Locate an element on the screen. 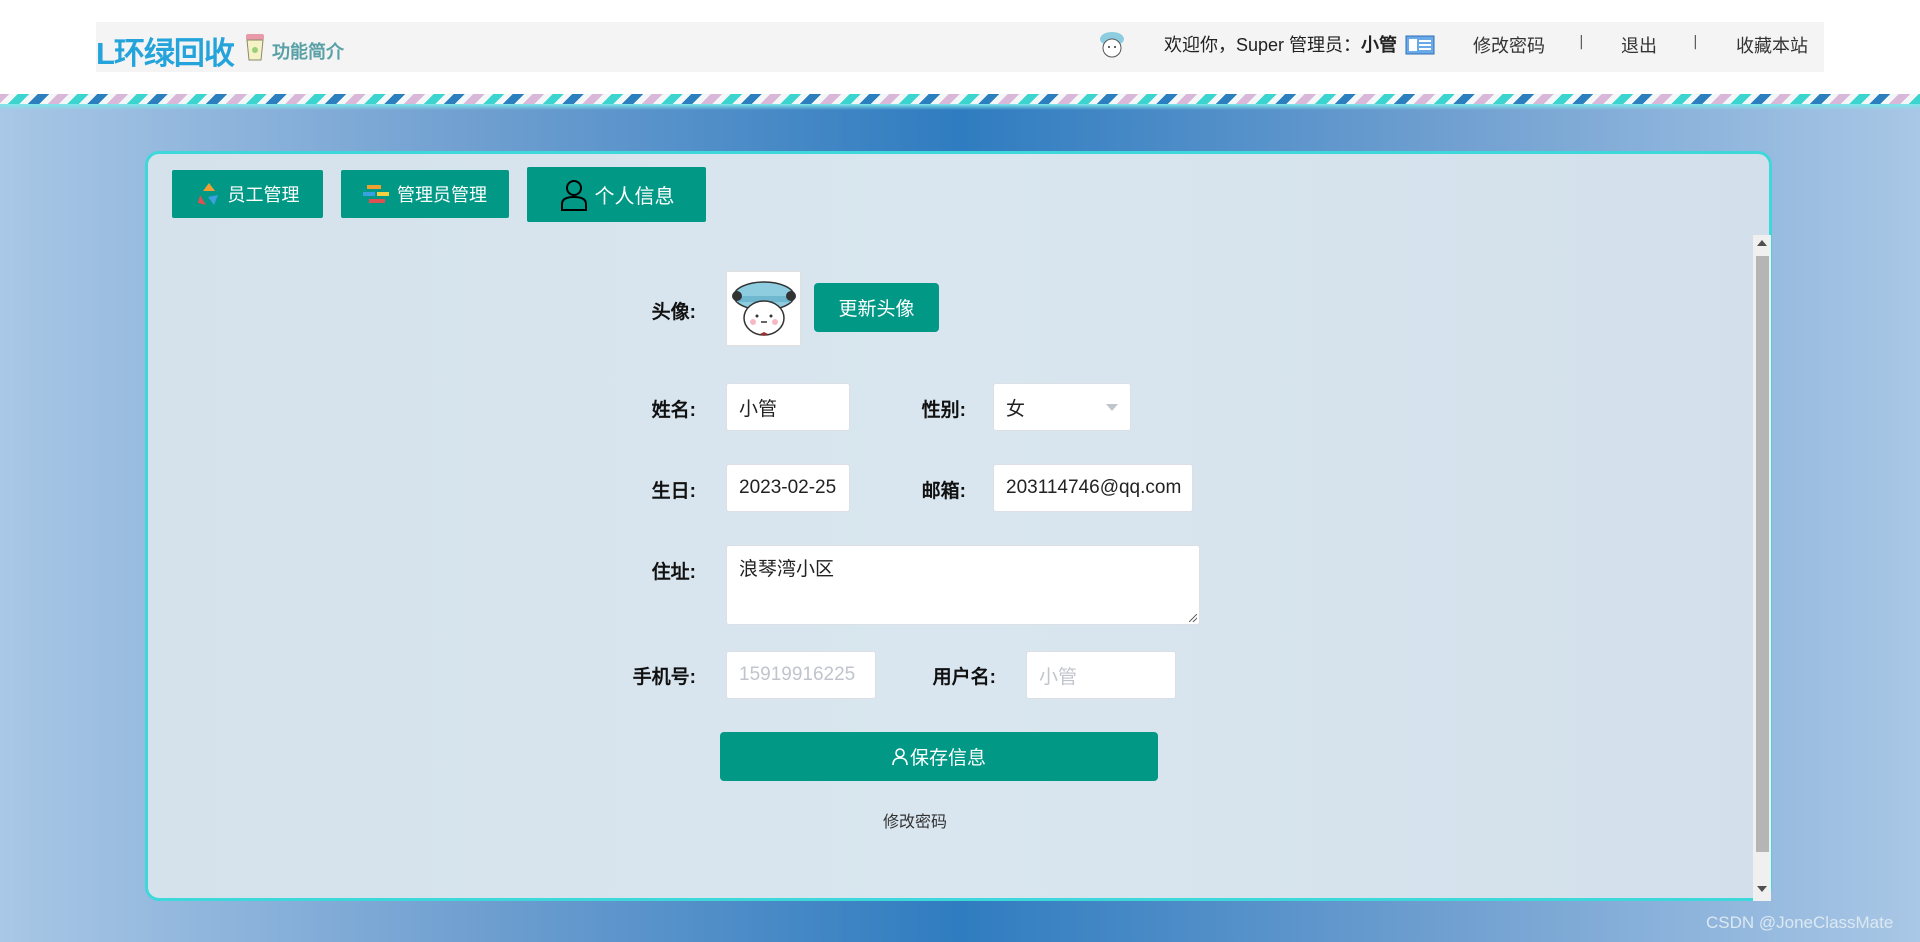 The height and width of the screenshot is (942, 1920). tab-label: 个人信息 is located at coordinates (634, 197).